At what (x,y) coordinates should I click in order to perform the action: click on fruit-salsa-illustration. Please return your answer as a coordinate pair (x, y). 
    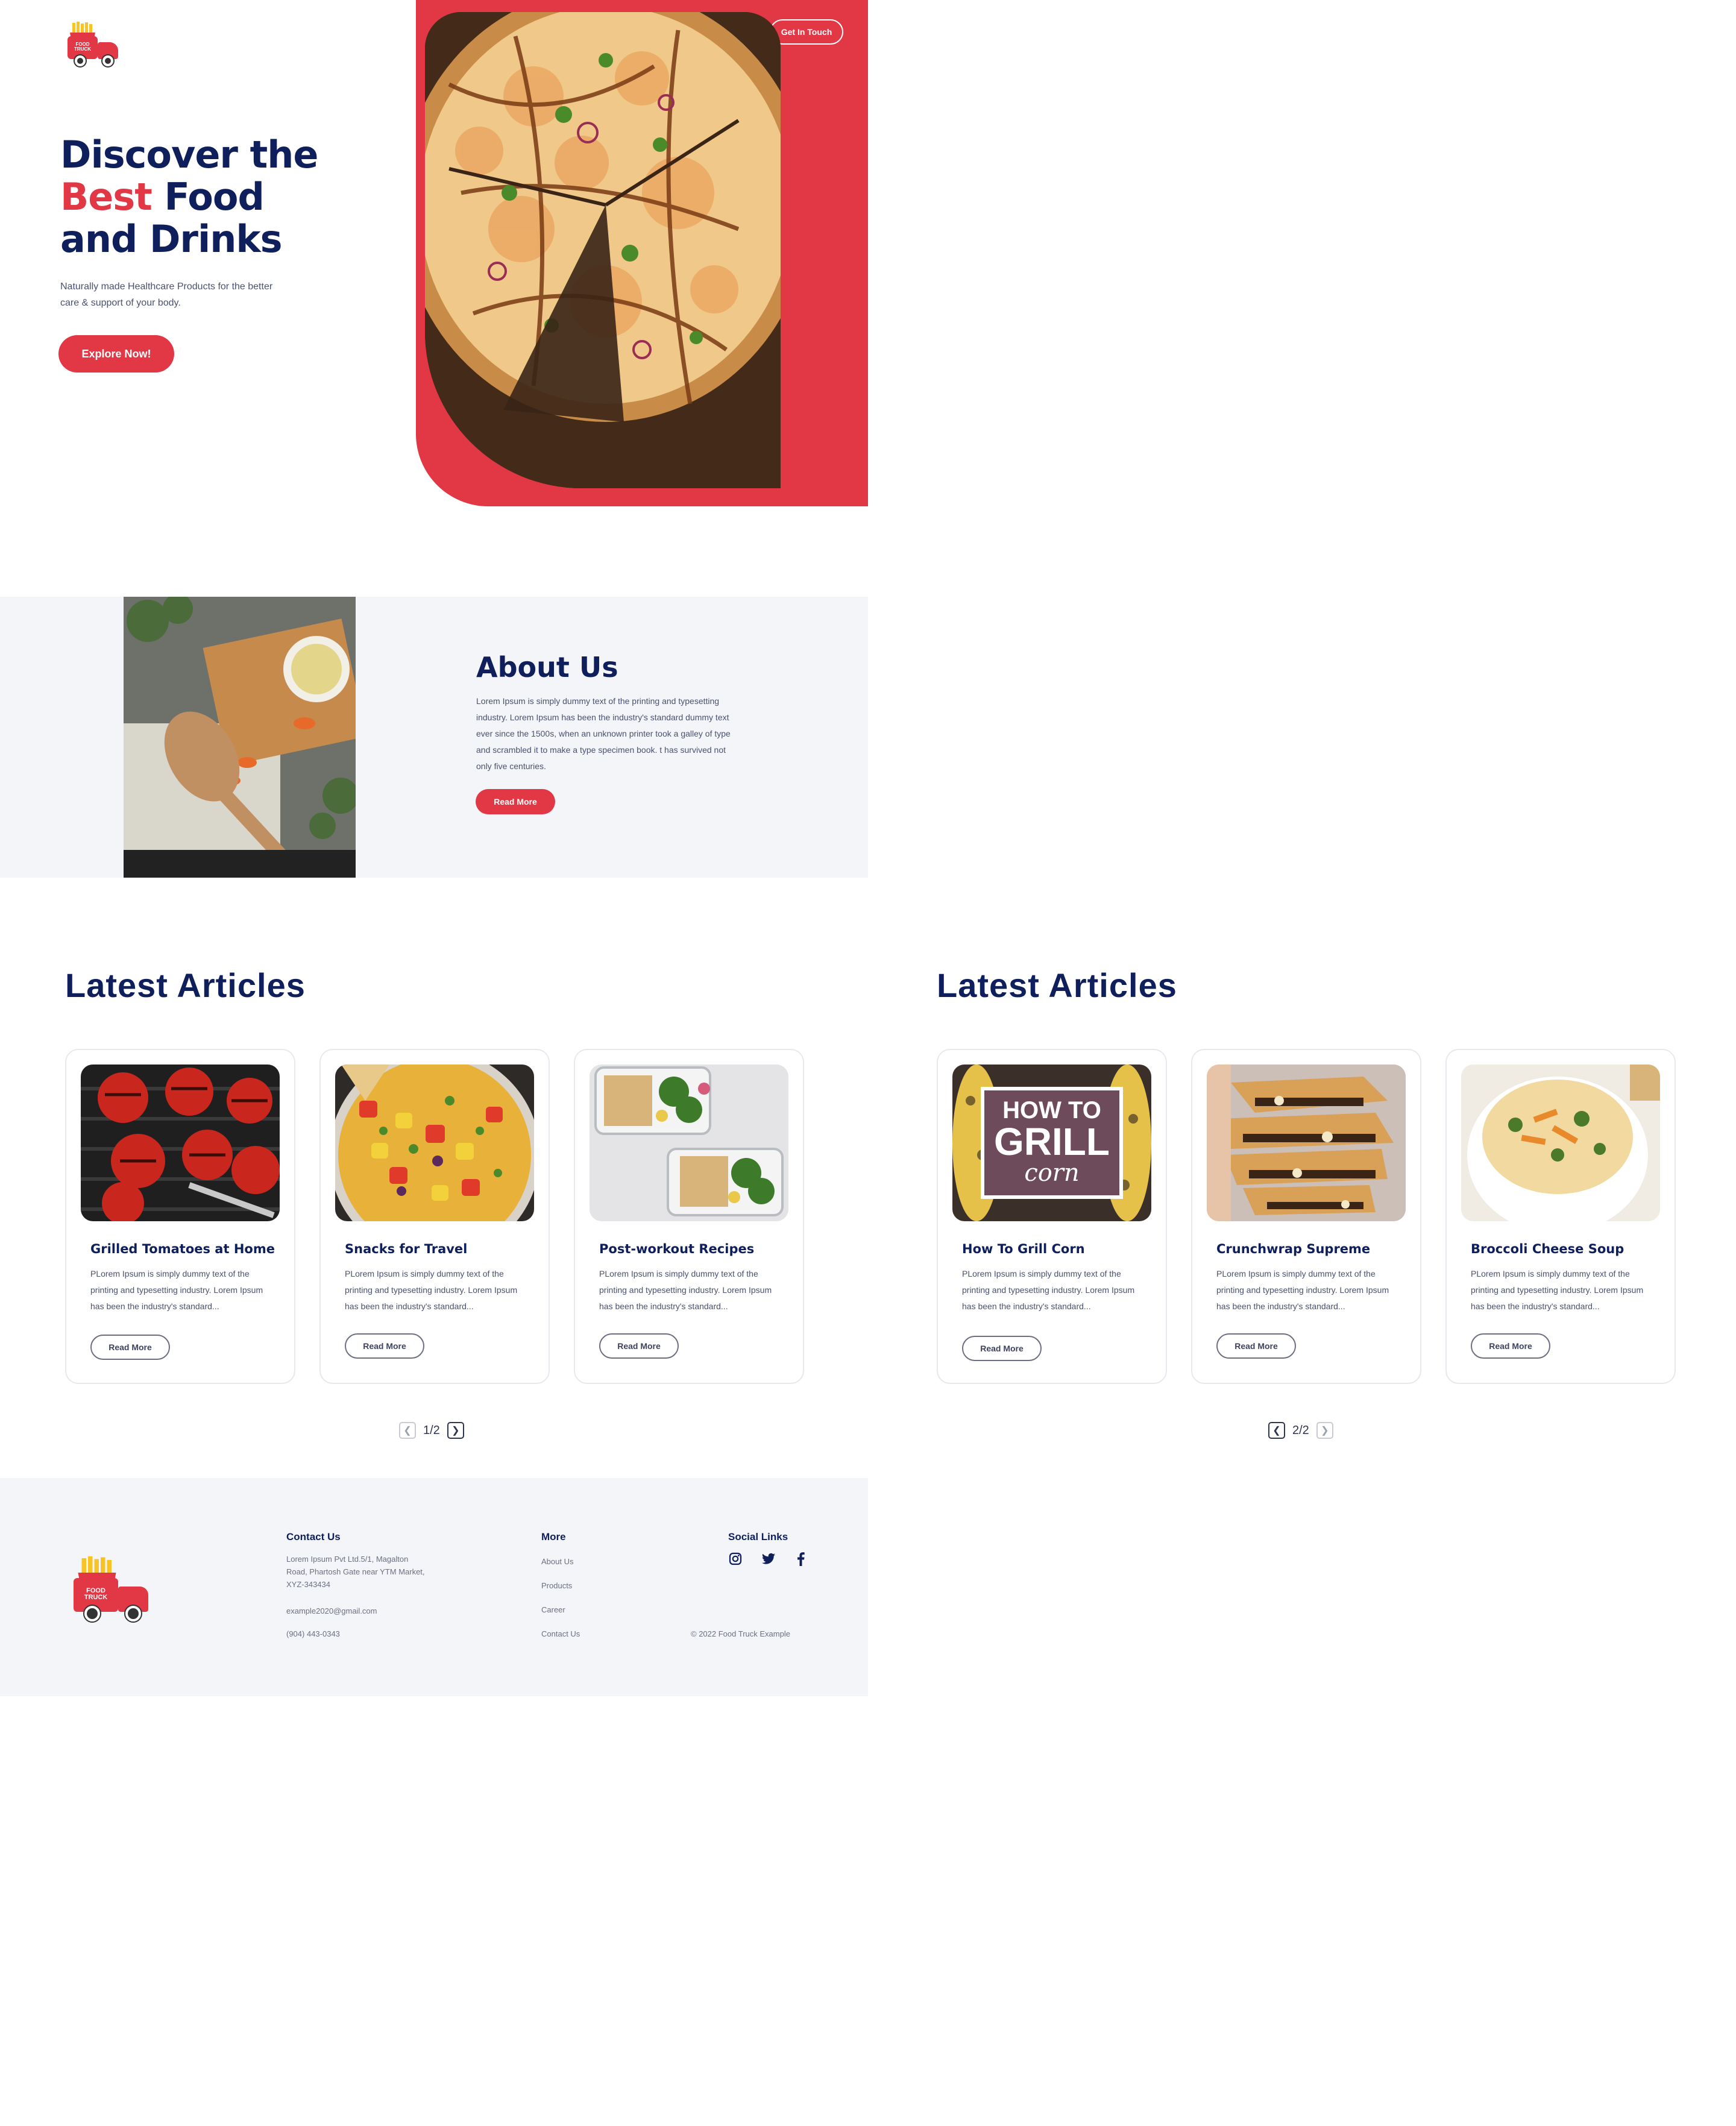
    Looking at the image, I should click on (434, 1143).